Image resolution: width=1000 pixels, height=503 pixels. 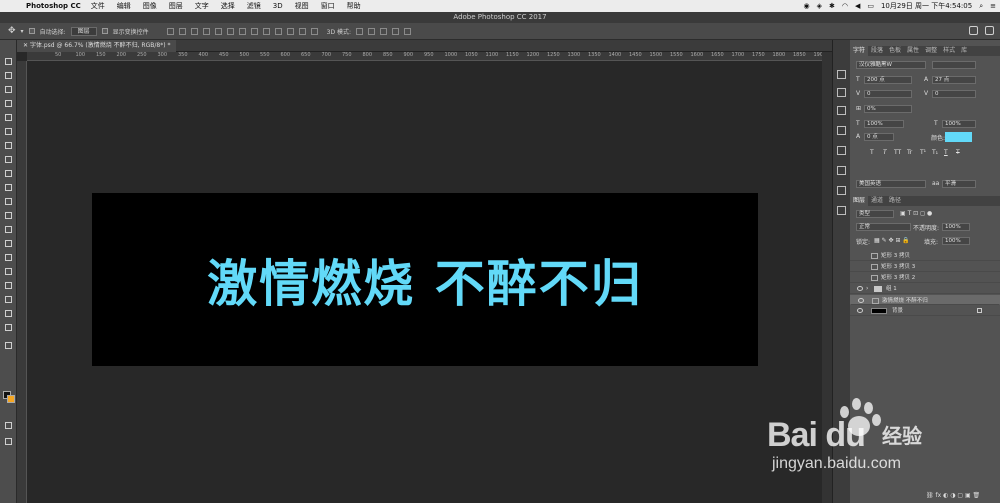 I want to click on layer-kind-filter: 类型, so click(x=875, y=214).